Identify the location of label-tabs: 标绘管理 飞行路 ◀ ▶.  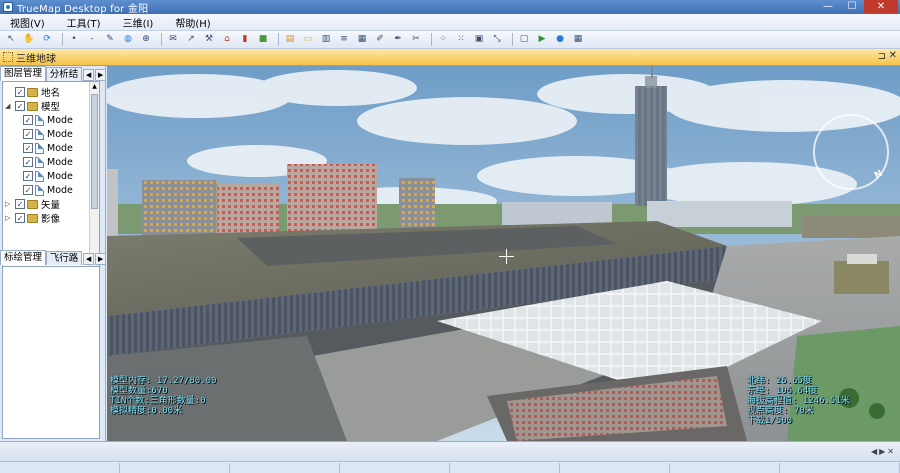
(53, 257).